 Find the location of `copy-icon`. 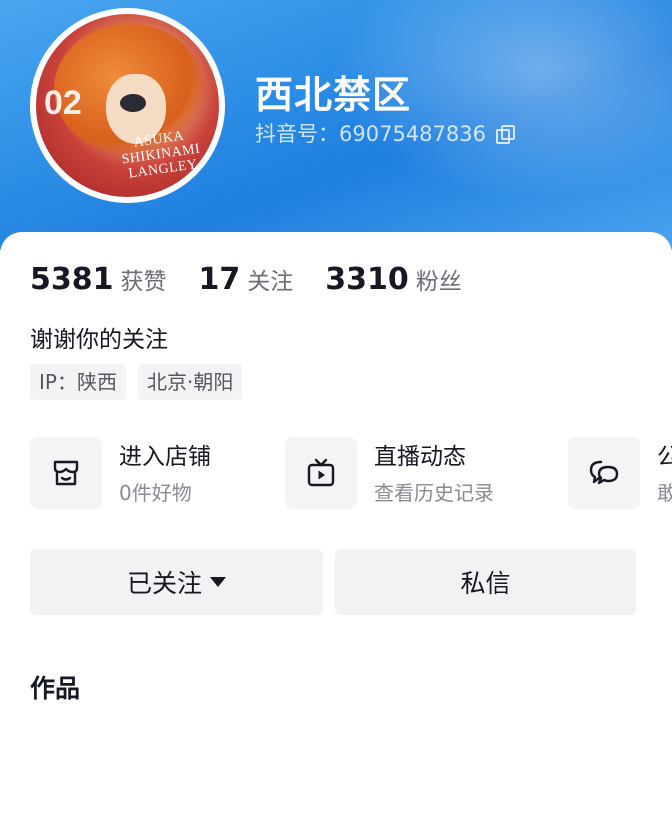

copy-icon is located at coordinates (505, 134).